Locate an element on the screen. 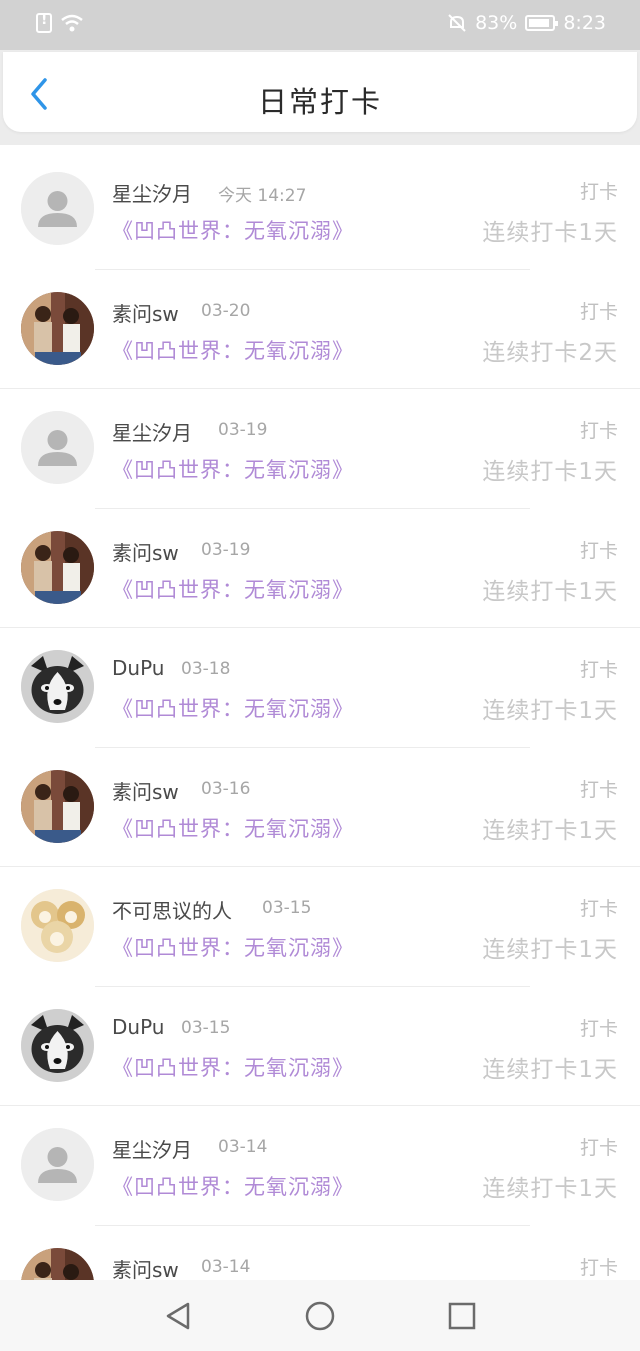  wifi-icon is located at coordinates (72, 23).